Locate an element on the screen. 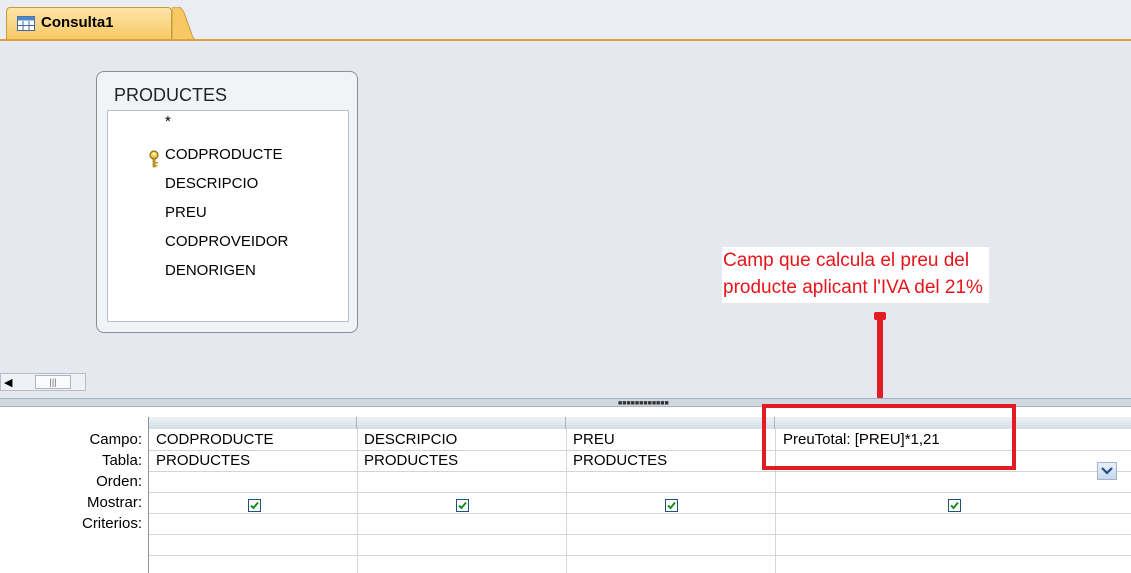  row-labels: Campo: Tabla: Orden: Mostrar: Criterios: is located at coordinates (74, 490).